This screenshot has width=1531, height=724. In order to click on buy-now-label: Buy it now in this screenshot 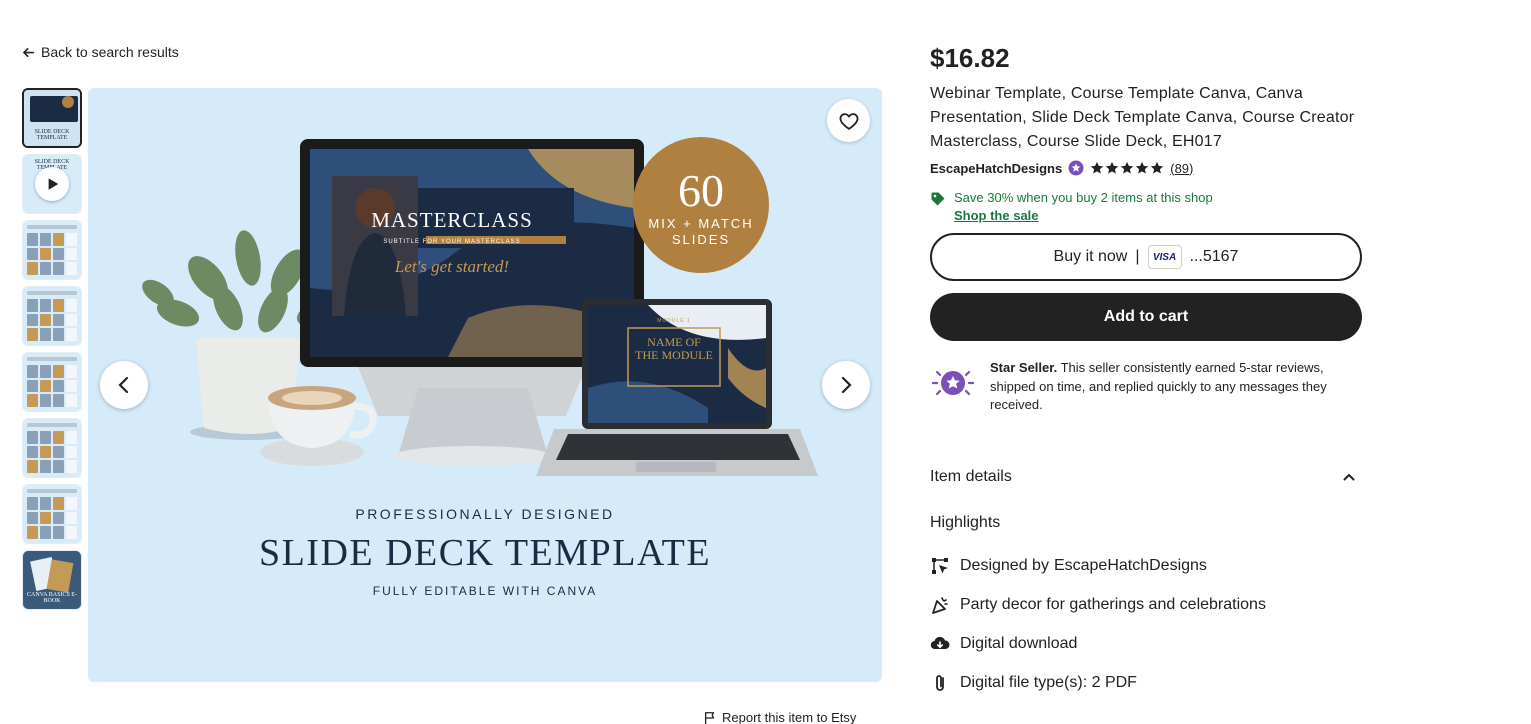, I will do `click(1090, 256)`.